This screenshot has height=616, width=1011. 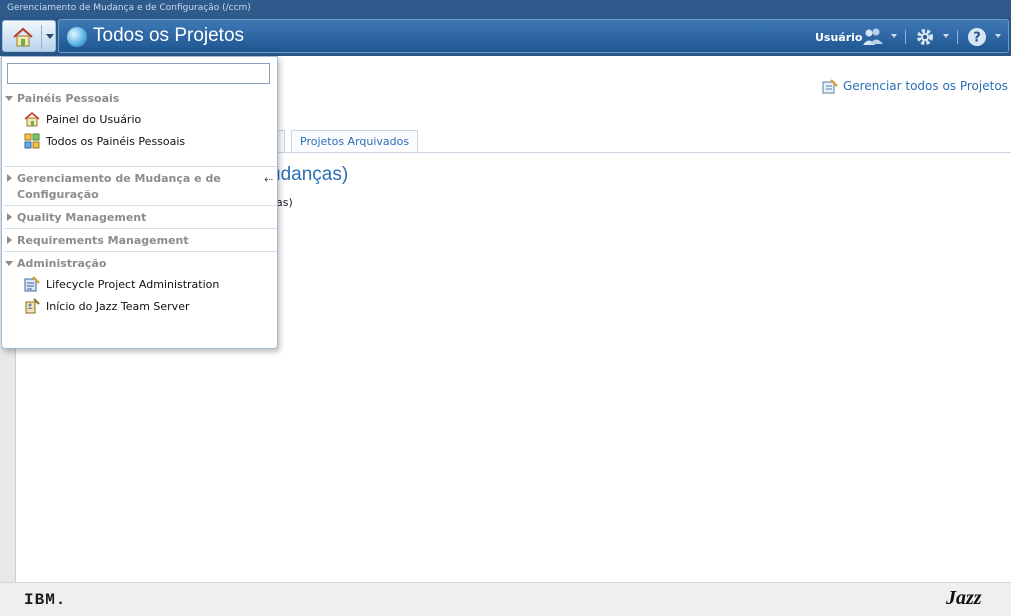 What do you see at coordinates (41, 37) in the screenshot?
I see `button-separator` at bounding box center [41, 37].